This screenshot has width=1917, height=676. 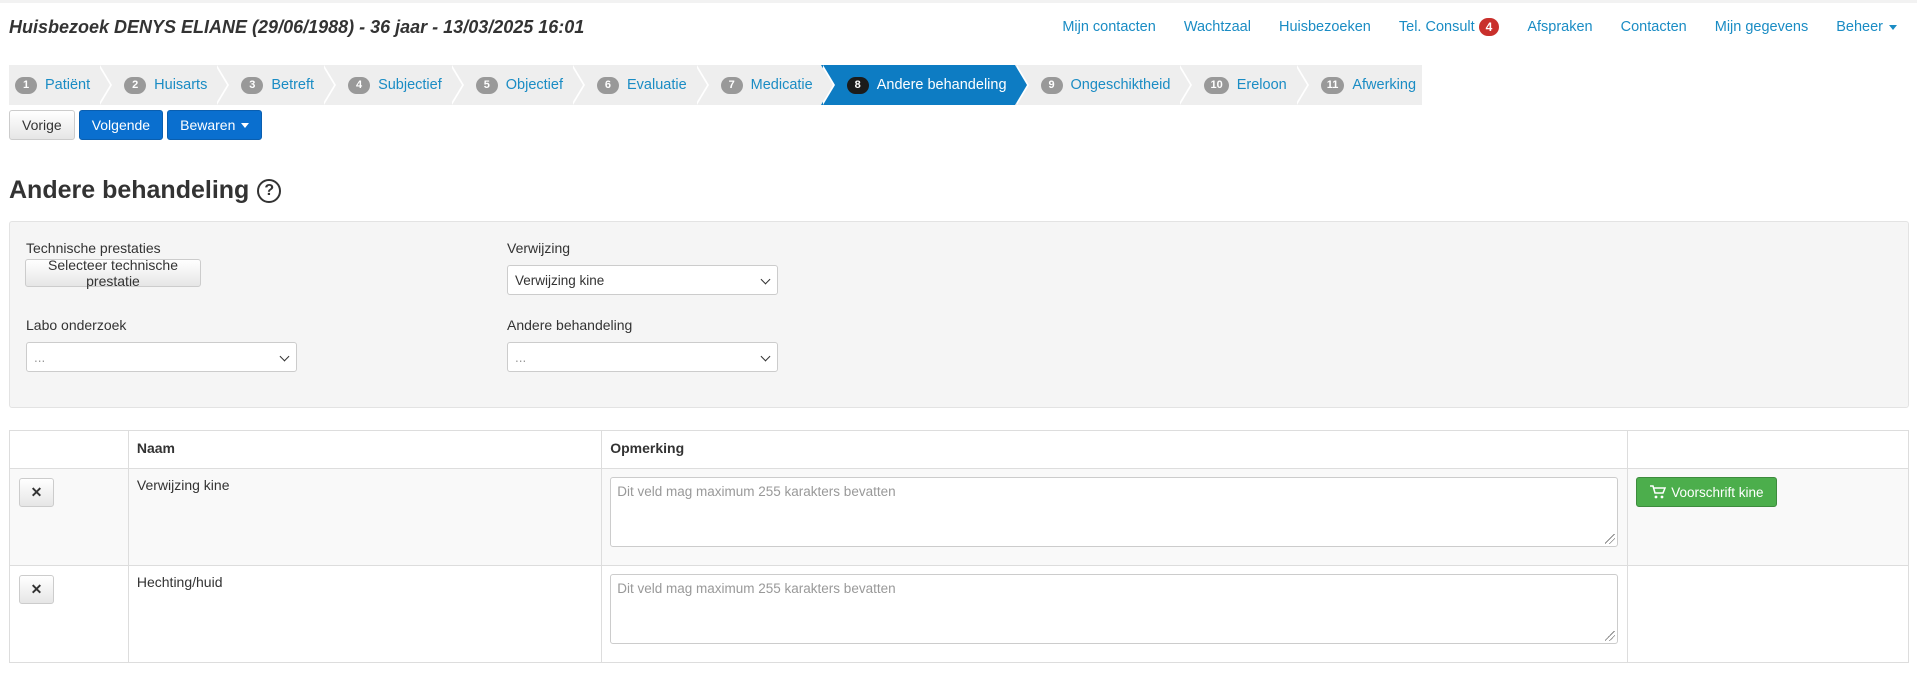 I want to click on step-label: Subjectief, so click(x=410, y=85).